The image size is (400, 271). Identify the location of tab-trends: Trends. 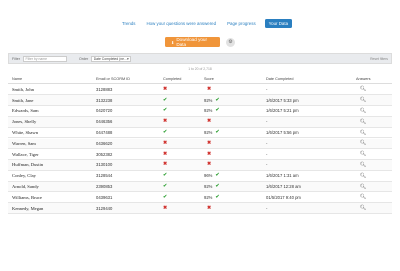
(129, 24).